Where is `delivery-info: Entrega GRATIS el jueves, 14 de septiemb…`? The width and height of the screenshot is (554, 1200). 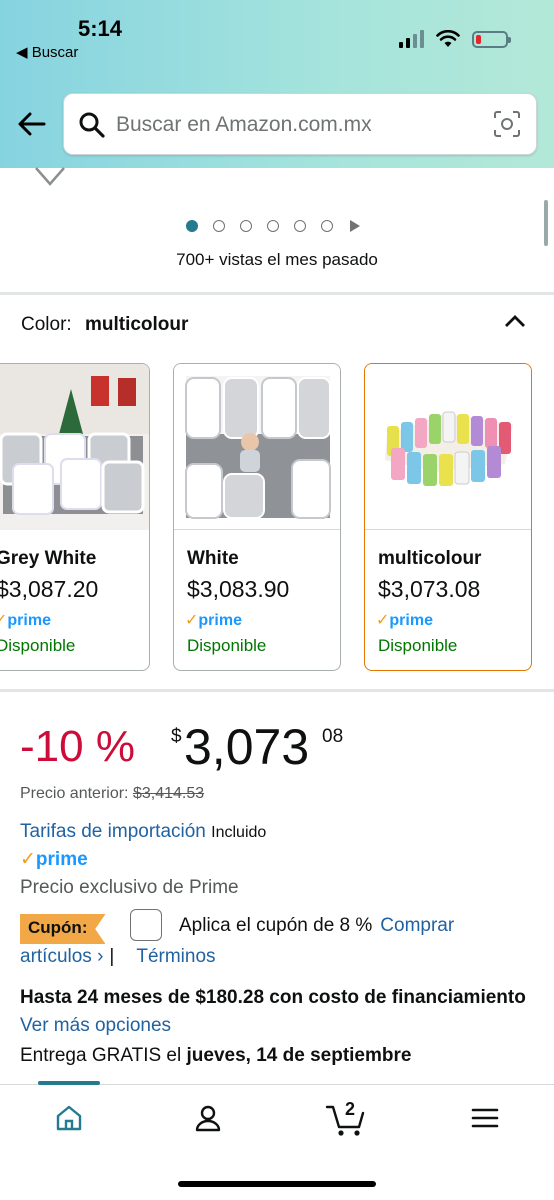 delivery-info: Entrega GRATIS el jueves, 14 de septiemb… is located at coordinates (215, 1056).